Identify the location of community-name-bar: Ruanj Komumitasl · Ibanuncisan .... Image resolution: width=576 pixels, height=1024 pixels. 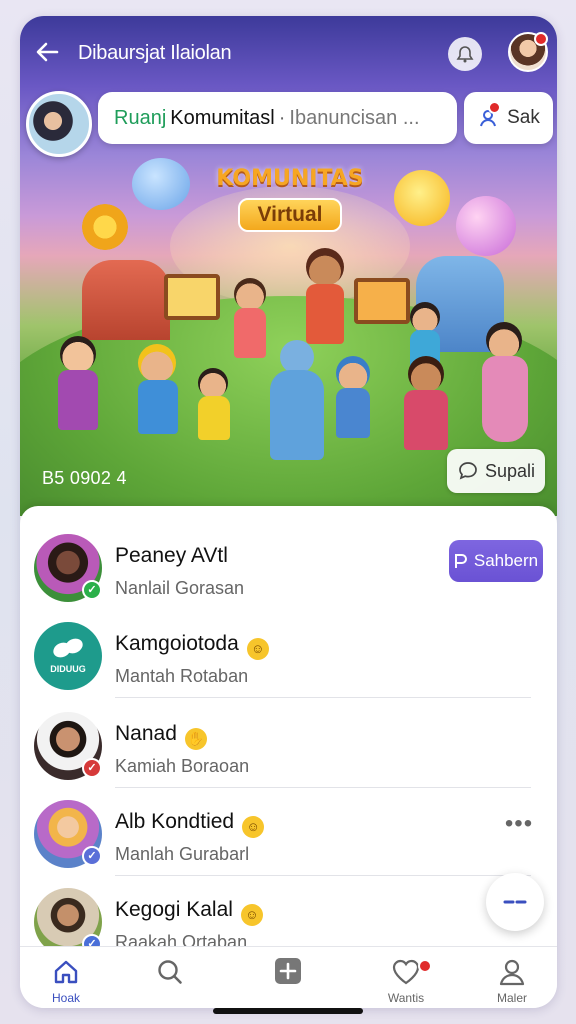
(277, 118).